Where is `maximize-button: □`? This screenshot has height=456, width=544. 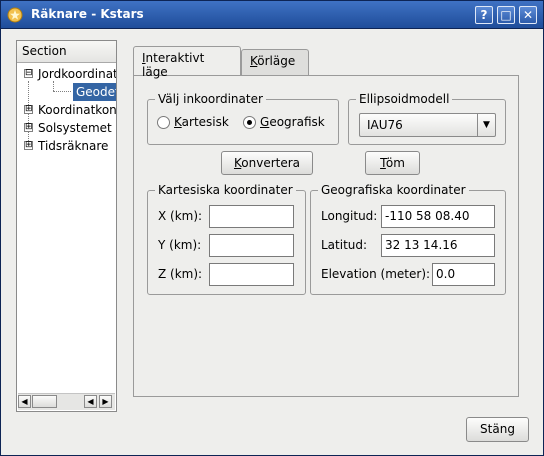
maximize-button: □ is located at coordinates (506, 15).